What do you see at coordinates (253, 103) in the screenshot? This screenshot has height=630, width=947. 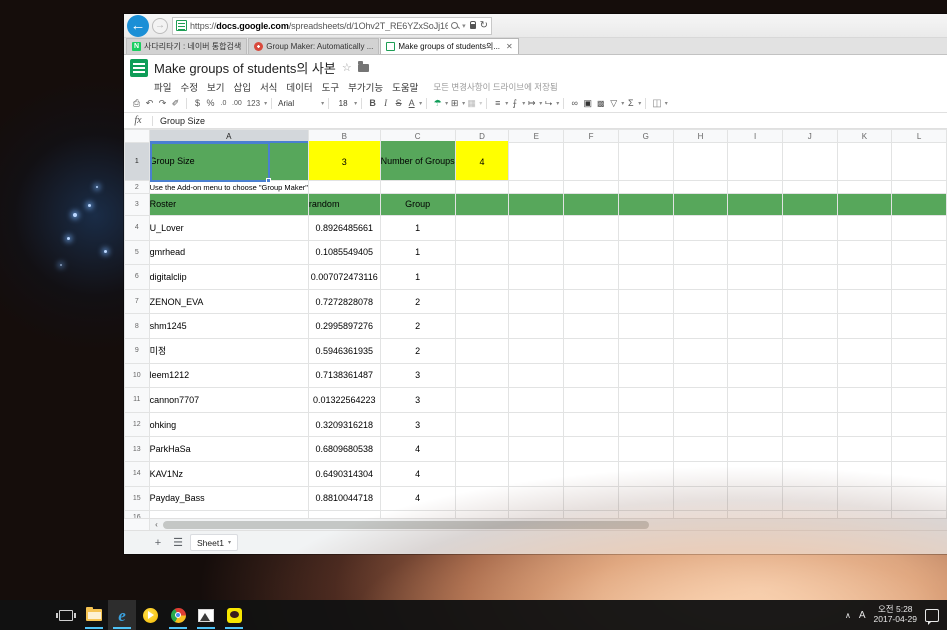 I see `more-formats-icon: 123` at bounding box center [253, 103].